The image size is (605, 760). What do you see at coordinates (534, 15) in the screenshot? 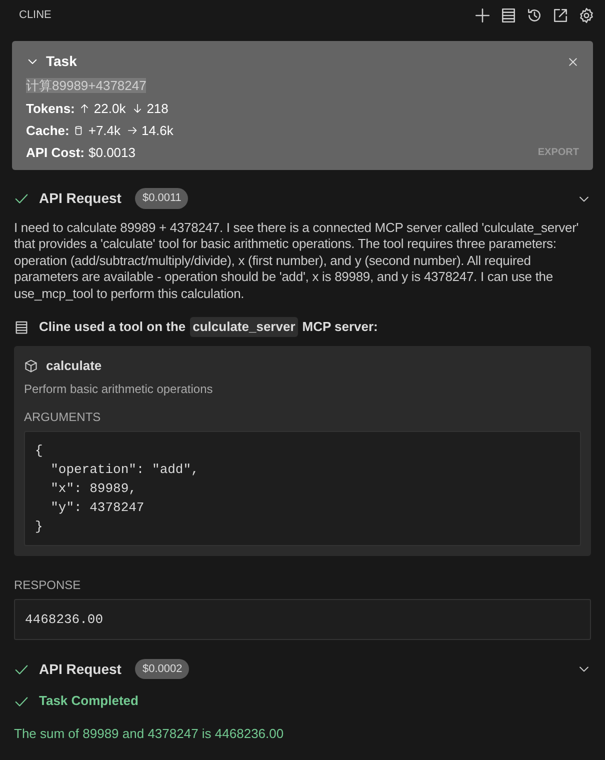
I see `history-icon` at bounding box center [534, 15].